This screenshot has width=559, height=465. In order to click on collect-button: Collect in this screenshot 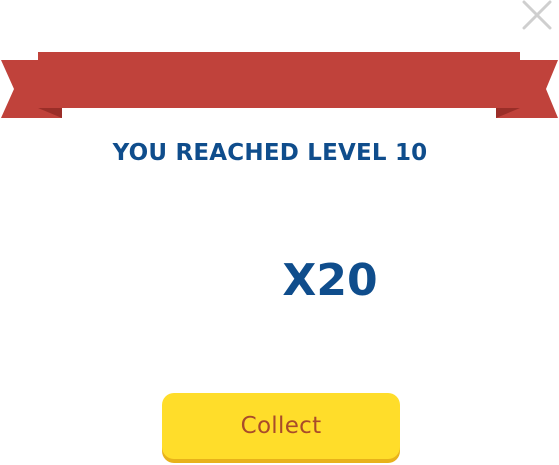, I will do `click(281, 426)`.